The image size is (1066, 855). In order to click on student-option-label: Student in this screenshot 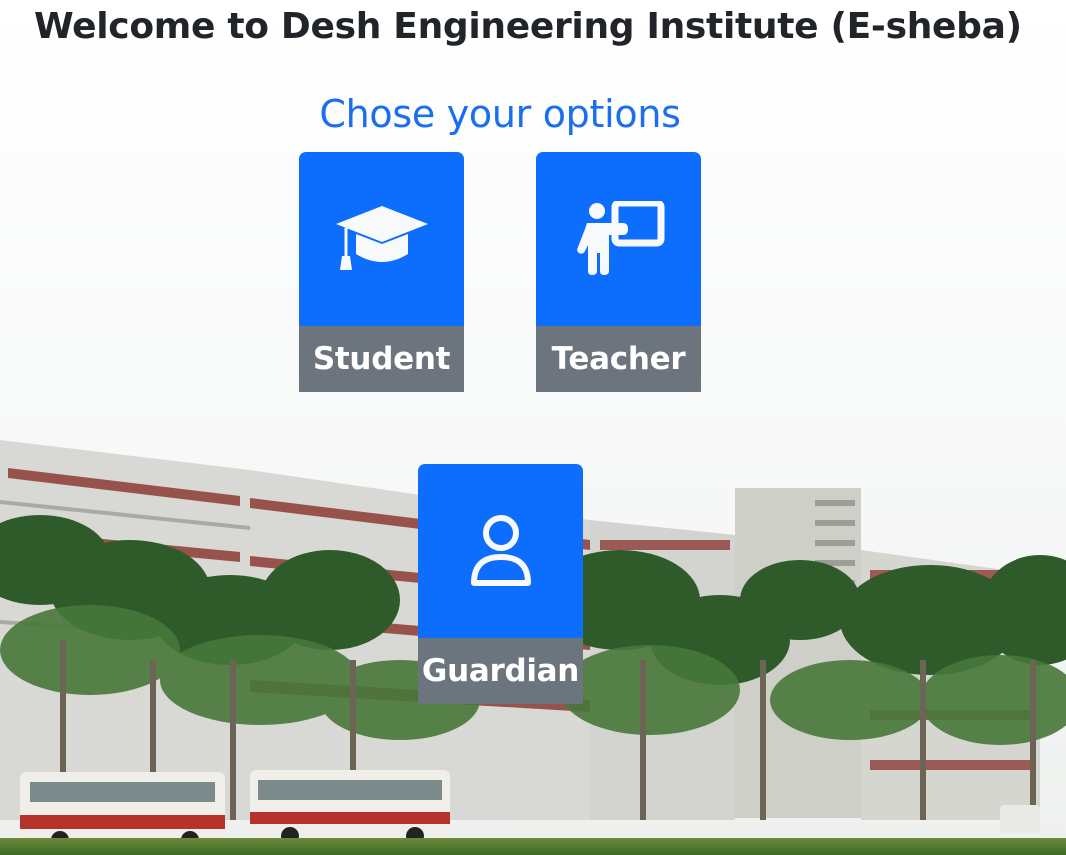, I will do `click(381, 359)`.